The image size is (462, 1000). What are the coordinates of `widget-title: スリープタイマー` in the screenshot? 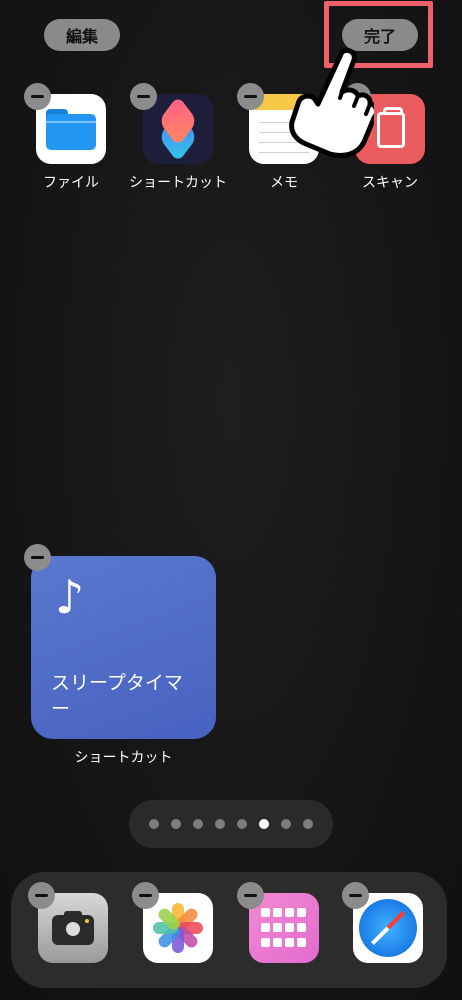 It's located at (117, 696).